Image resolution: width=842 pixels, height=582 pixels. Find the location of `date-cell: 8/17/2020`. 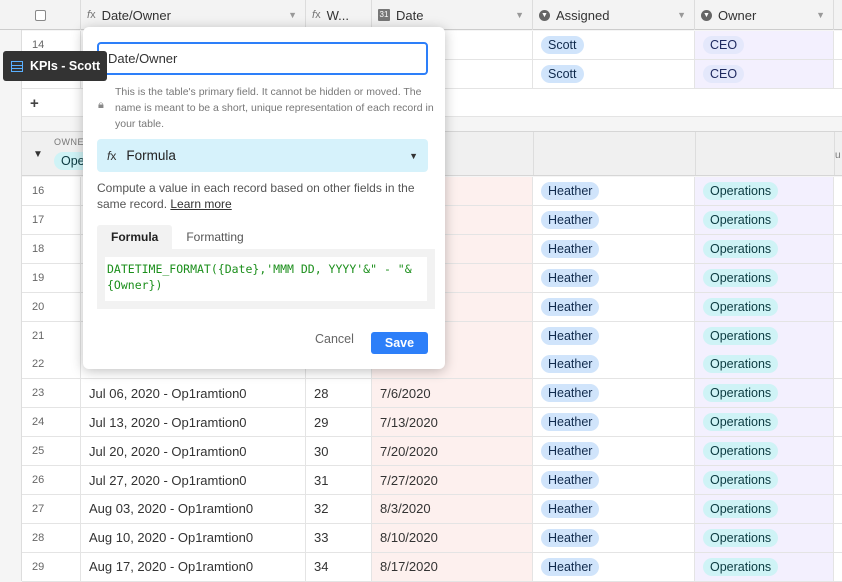

date-cell: 8/17/2020 is located at coordinates (452, 566).